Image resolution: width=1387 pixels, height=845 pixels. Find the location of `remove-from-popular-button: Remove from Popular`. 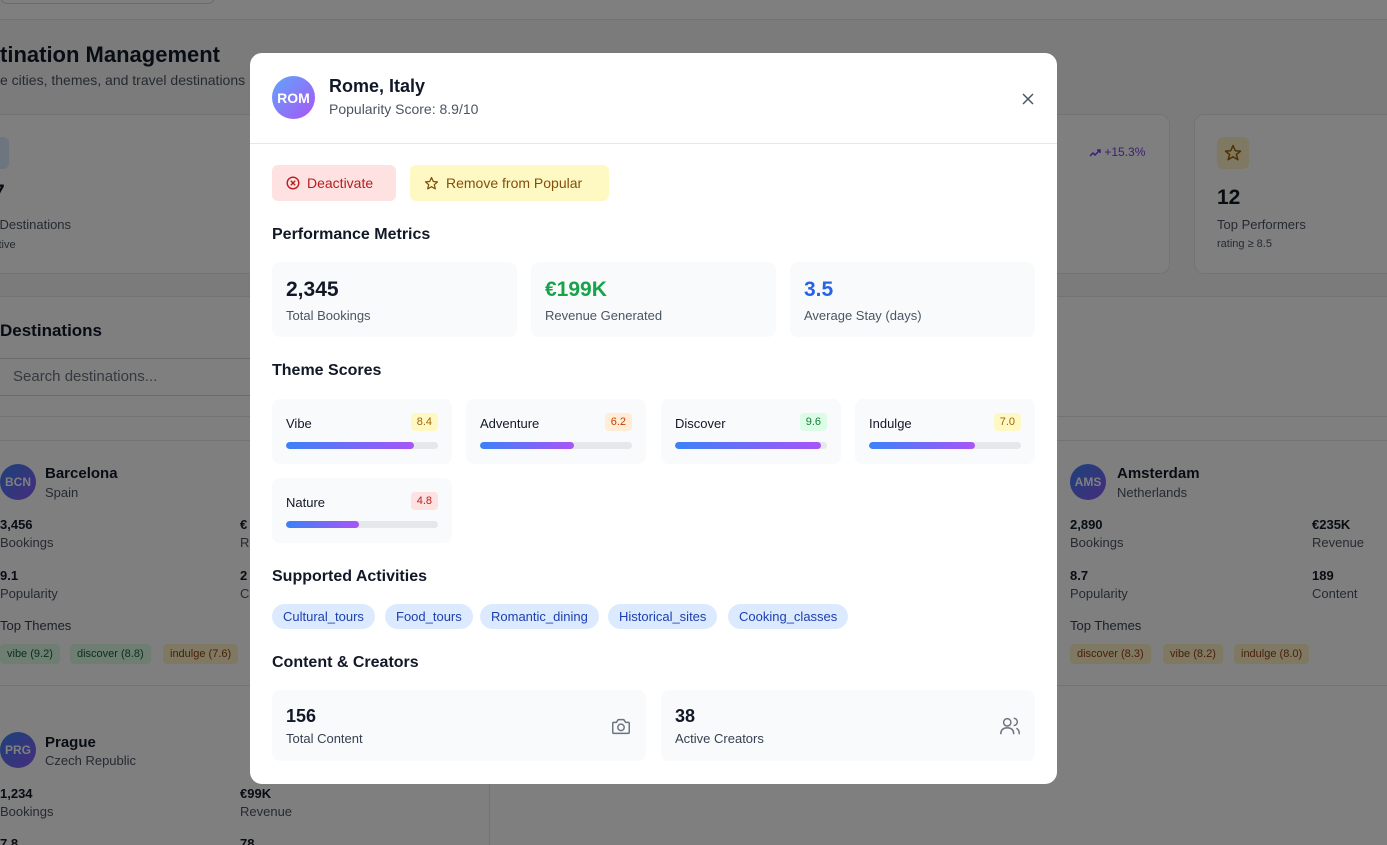

remove-from-popular-button: Remove from Popular is located at coordinates (509, 183).